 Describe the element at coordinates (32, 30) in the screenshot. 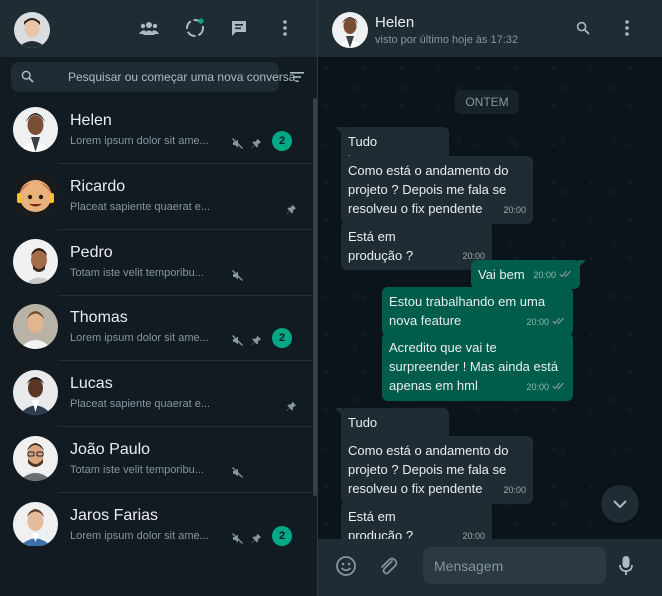

I see `my-profile-avatar` at that location.